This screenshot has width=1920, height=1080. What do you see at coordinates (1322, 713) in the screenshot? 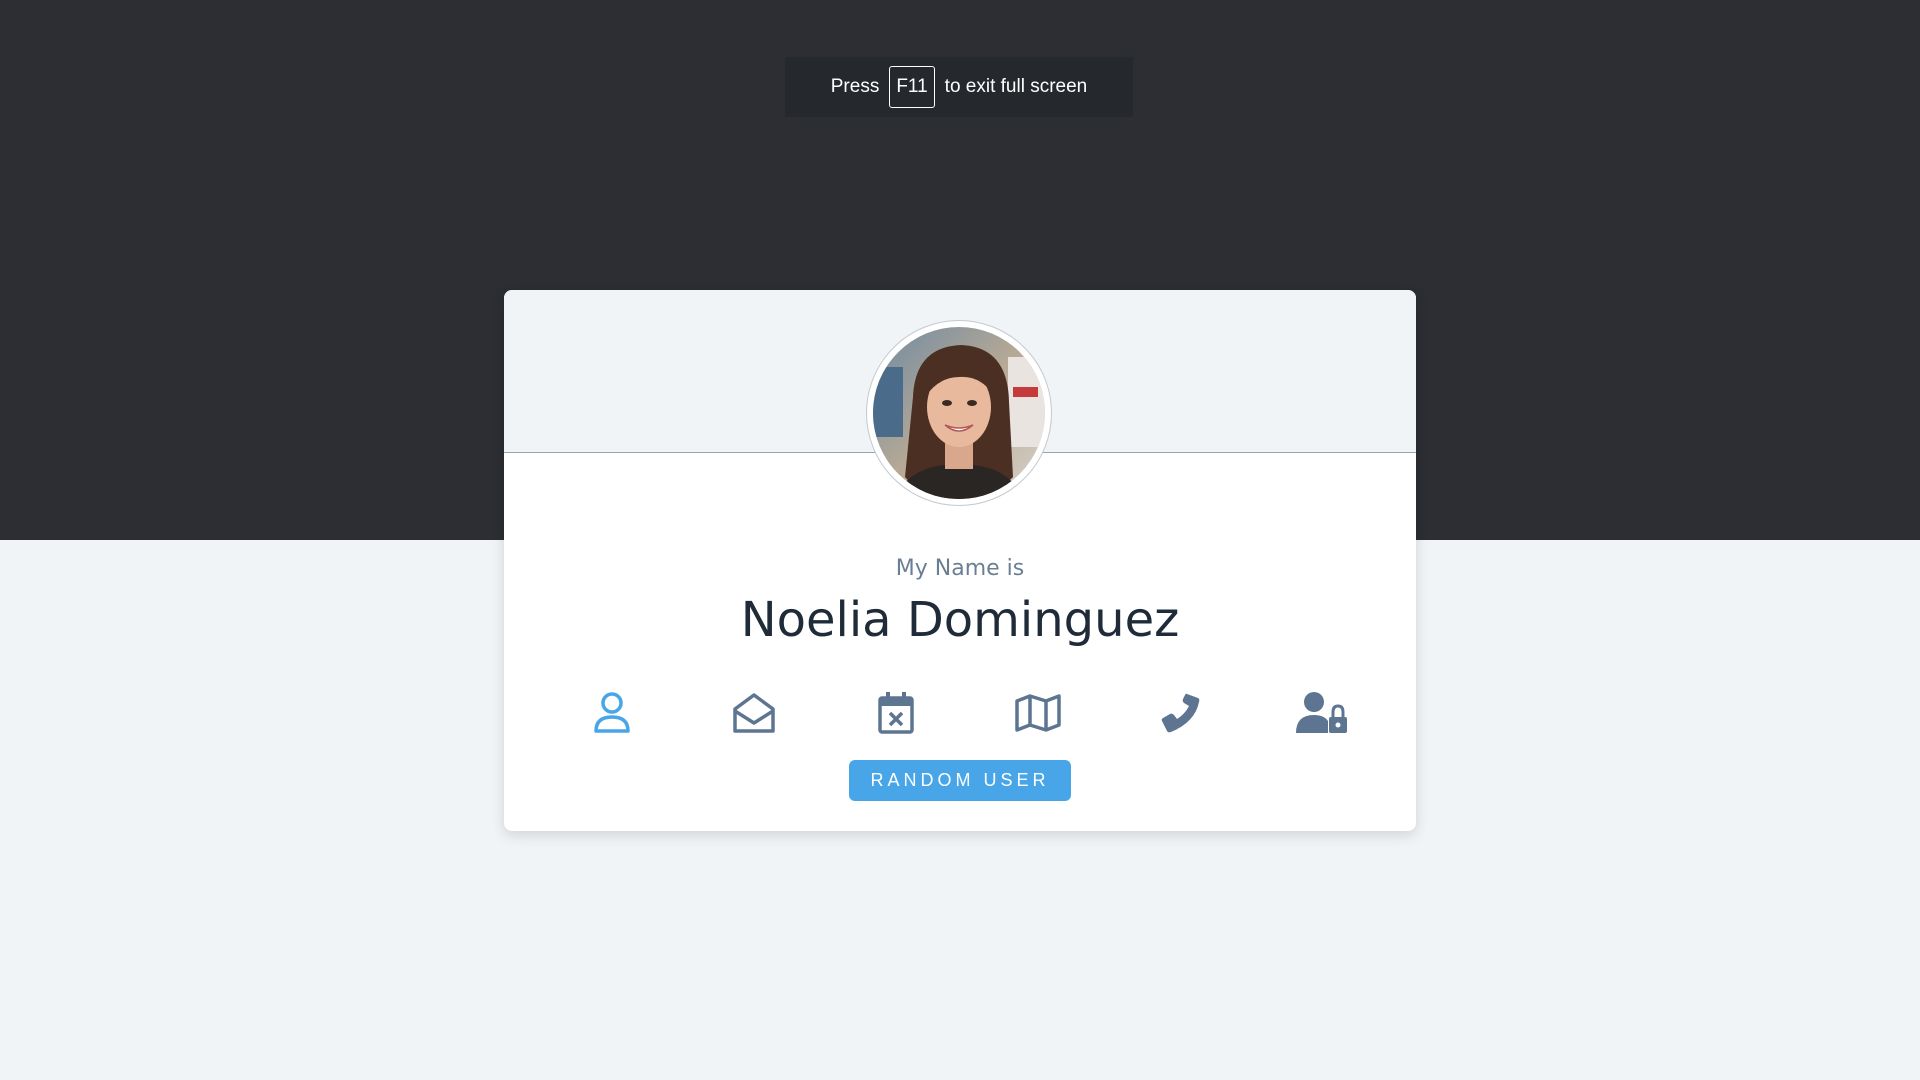
I see `user-lock-icon` at bounding box center [1322, 713].